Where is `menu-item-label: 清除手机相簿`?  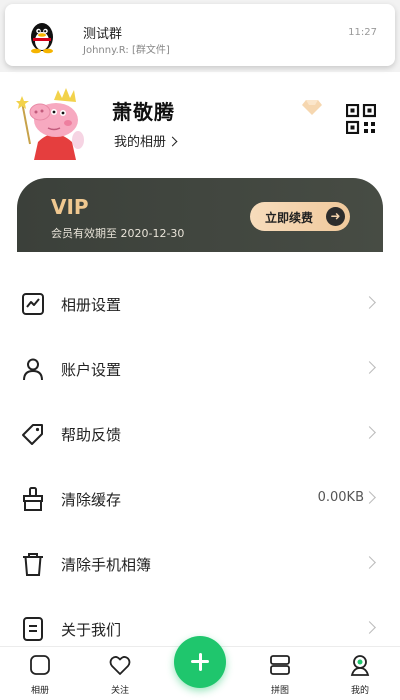 menu-item-label: 清除手机相簿 is located at coordinates (106, 565).